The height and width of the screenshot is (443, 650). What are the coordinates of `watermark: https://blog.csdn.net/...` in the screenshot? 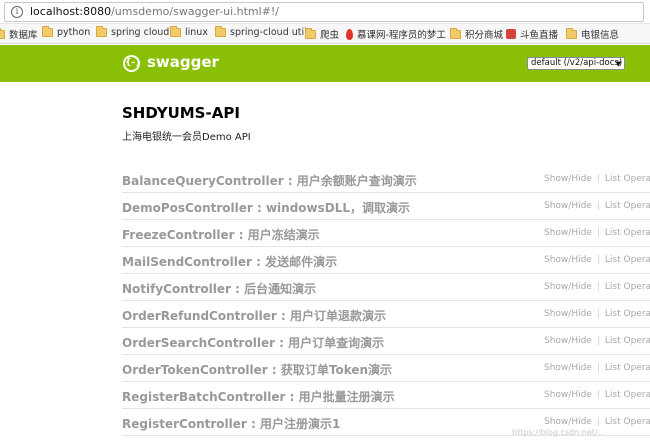 It's located at (559, 432).